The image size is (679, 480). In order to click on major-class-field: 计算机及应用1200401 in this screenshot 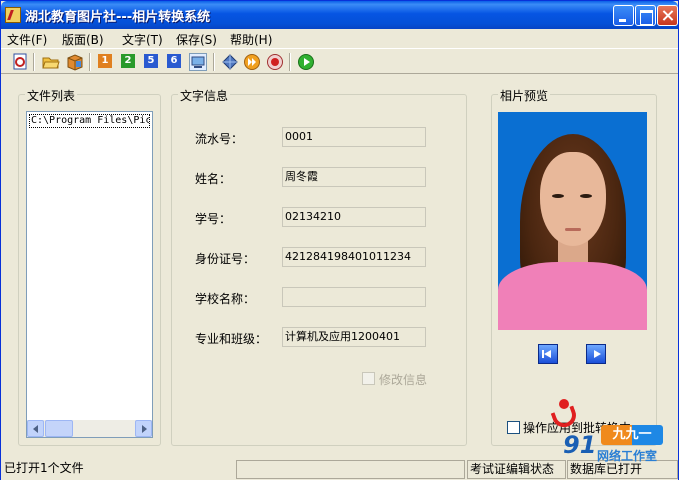, I will do `click(354, 337)`.